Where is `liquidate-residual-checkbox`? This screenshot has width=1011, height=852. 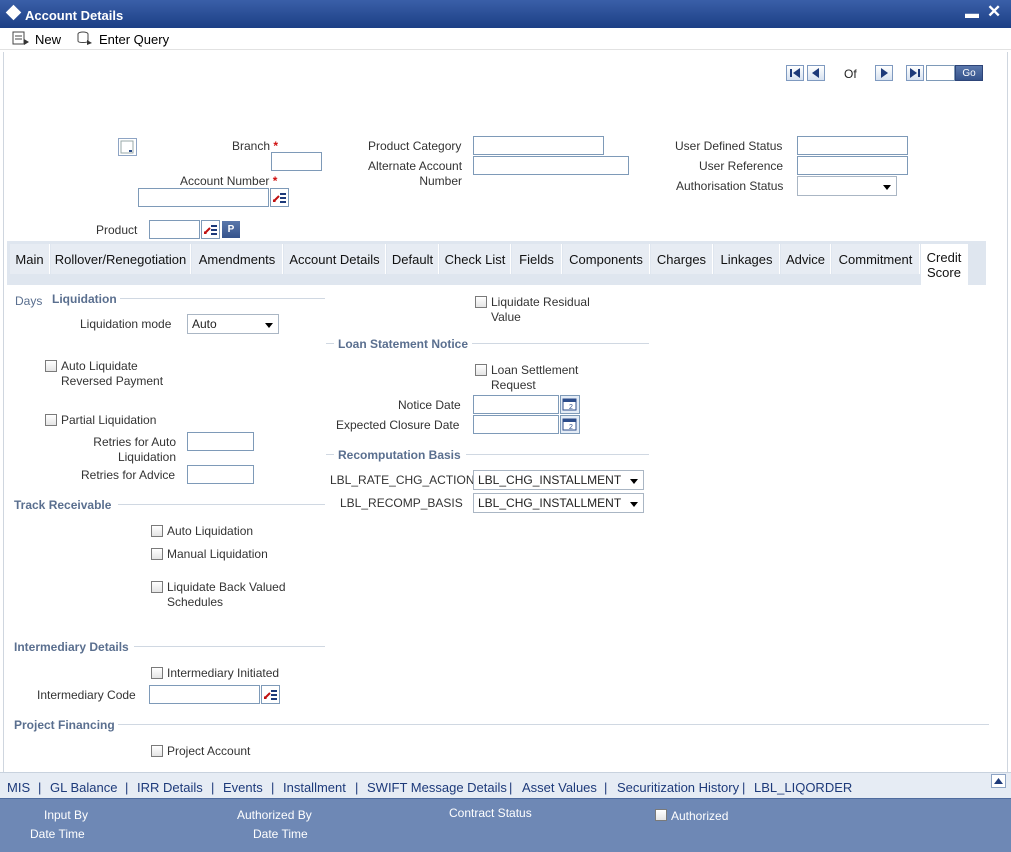
liquidate-residual-checkbox is located at coordinates (481, 302).